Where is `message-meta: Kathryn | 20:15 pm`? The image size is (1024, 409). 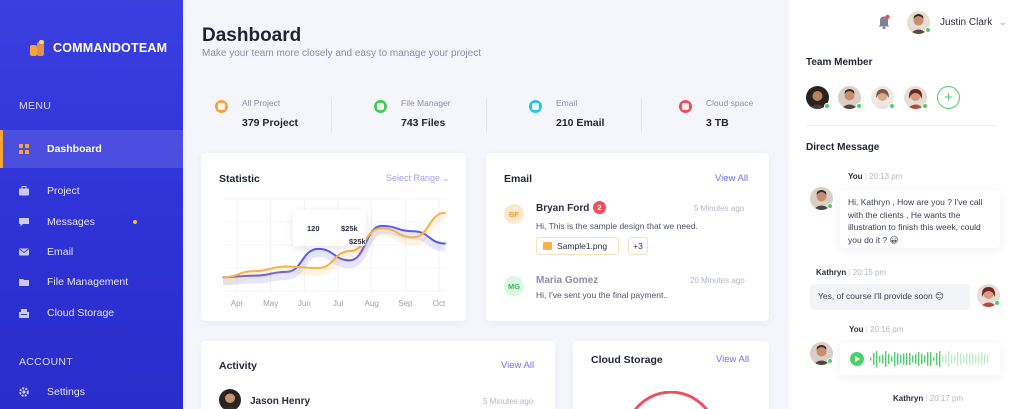
message-meta: Kathryn | 20:15 pm is located at coordinates (851, 272).